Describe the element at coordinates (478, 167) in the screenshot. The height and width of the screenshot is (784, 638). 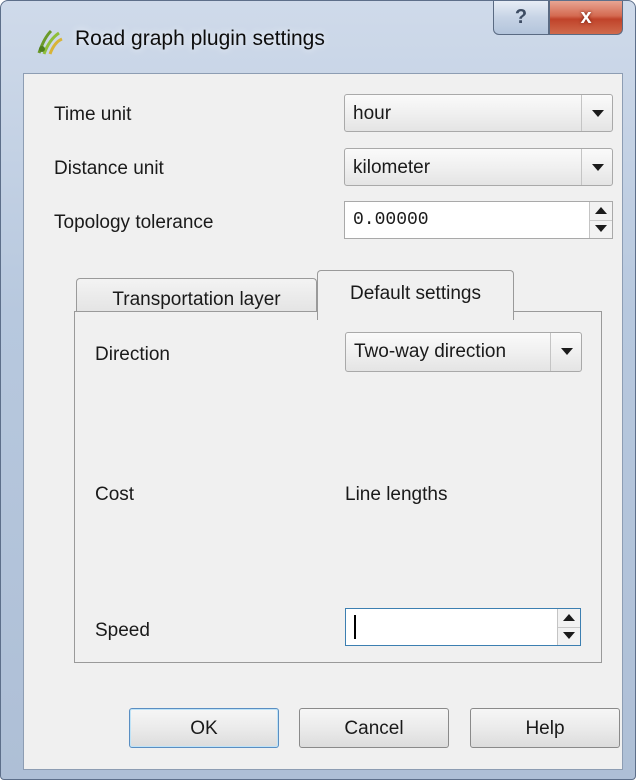
I see `distance-unit-select: kilometer` at that location.